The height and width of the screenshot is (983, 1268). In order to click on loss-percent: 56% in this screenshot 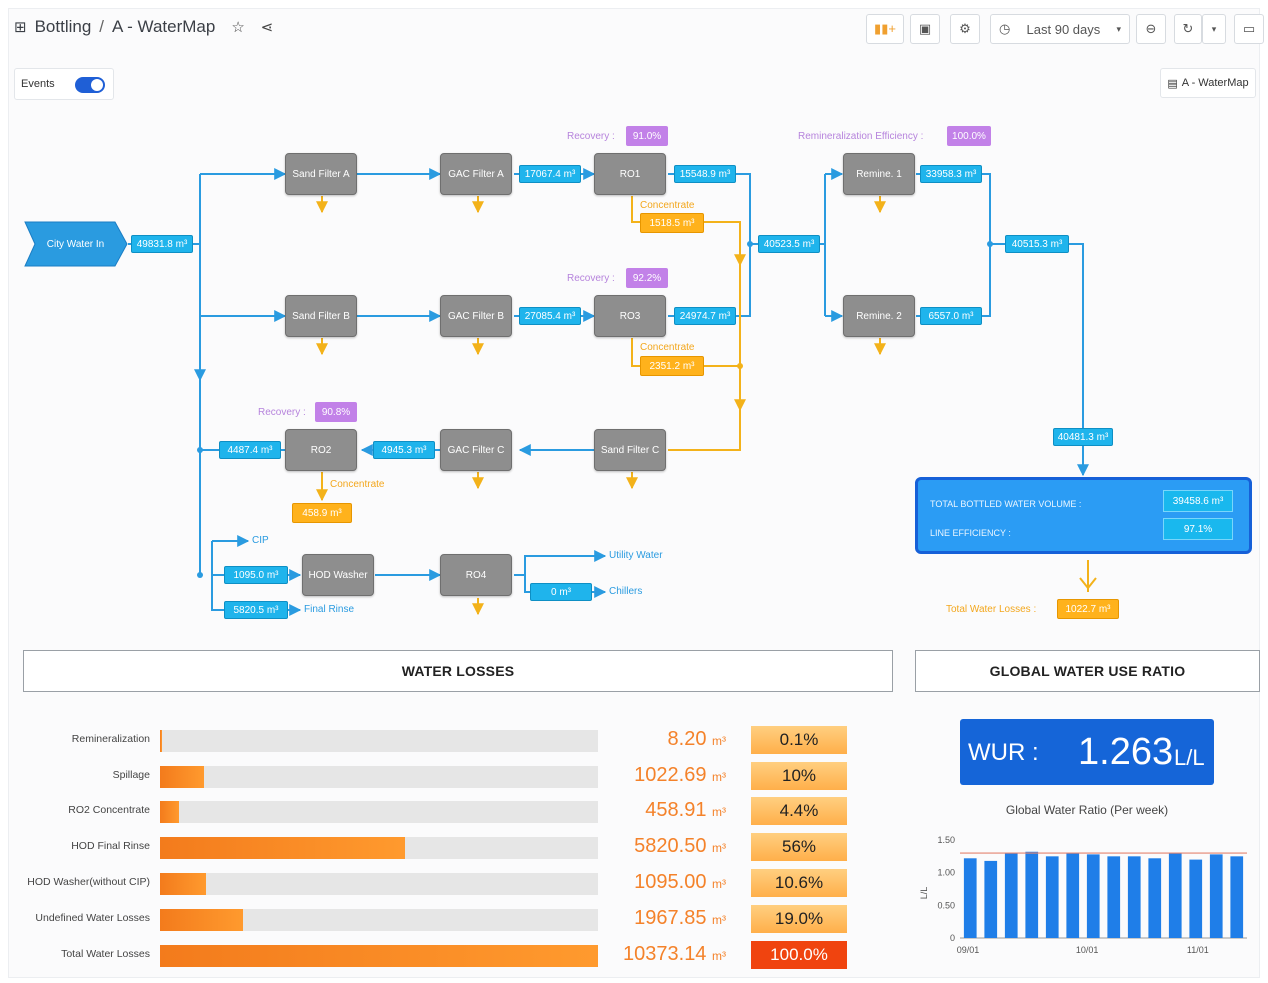, I will do `click(799, 847)`.